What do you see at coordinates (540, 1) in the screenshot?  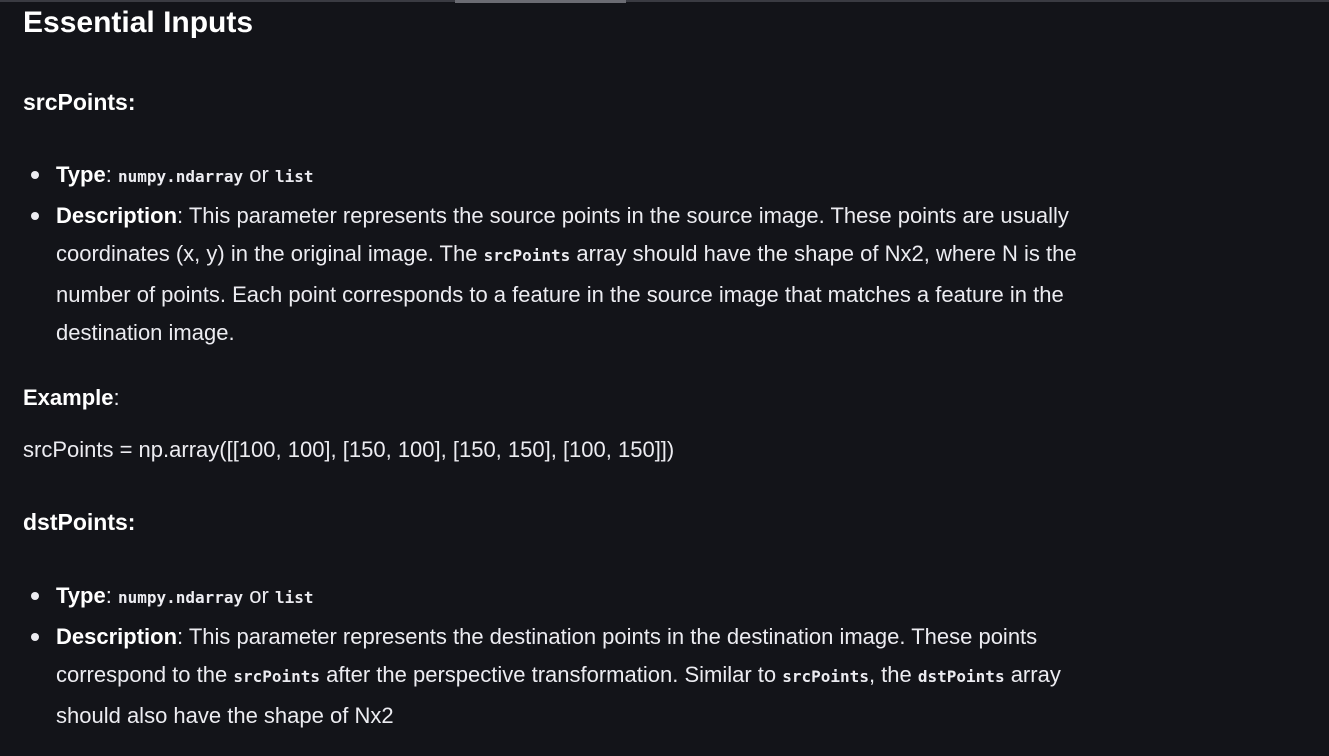 I see `scroll-indicator` at bounding box center [540, 1].